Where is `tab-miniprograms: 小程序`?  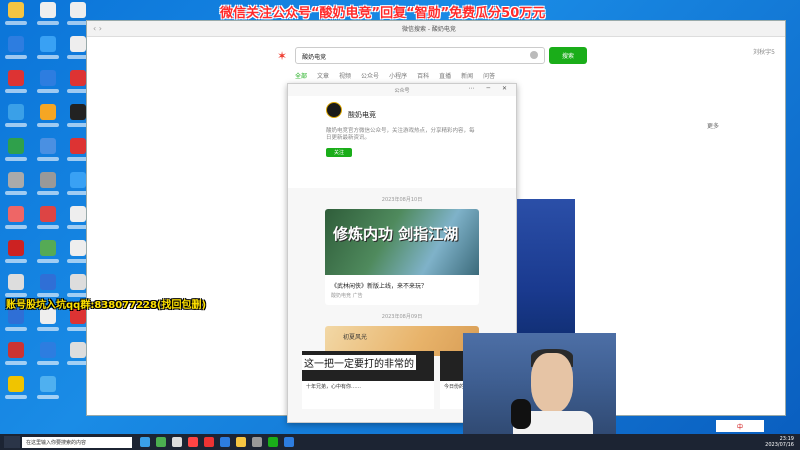 tab-miniprograms: 小程序 is located at coordinates (398, 75).